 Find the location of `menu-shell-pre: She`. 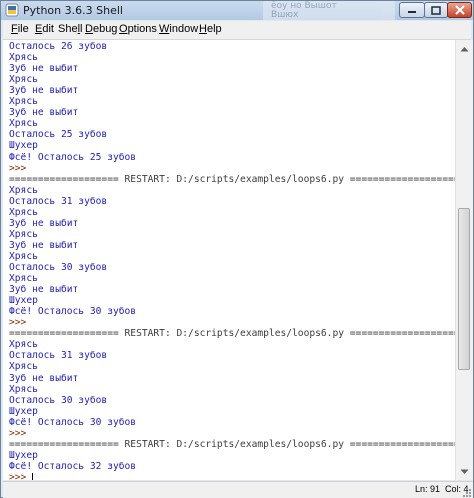

menu-shell-pre: She is located at coordinates (68, 29).